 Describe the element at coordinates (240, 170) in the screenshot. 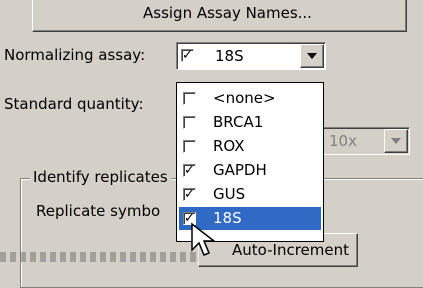

I see `item-label: GAPDH` at that location.